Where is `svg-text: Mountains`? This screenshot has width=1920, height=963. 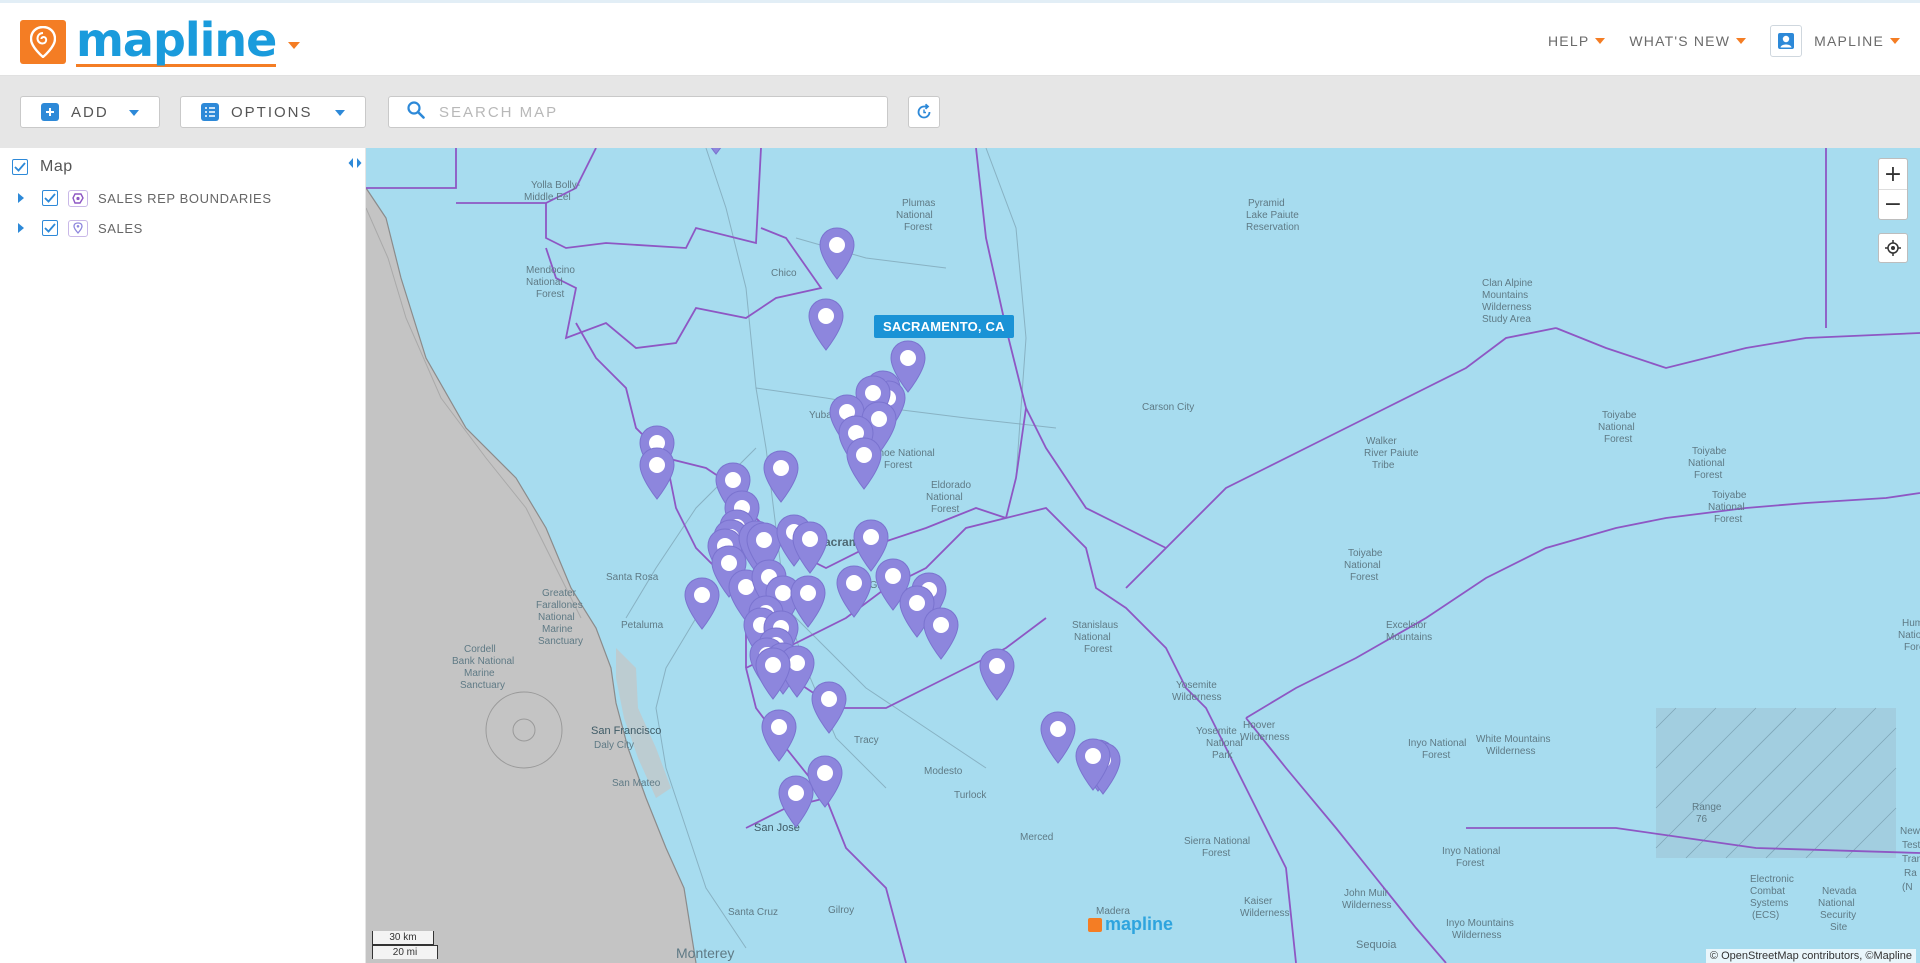 svg-text: Mountains is located at coordinates (1409, 637).